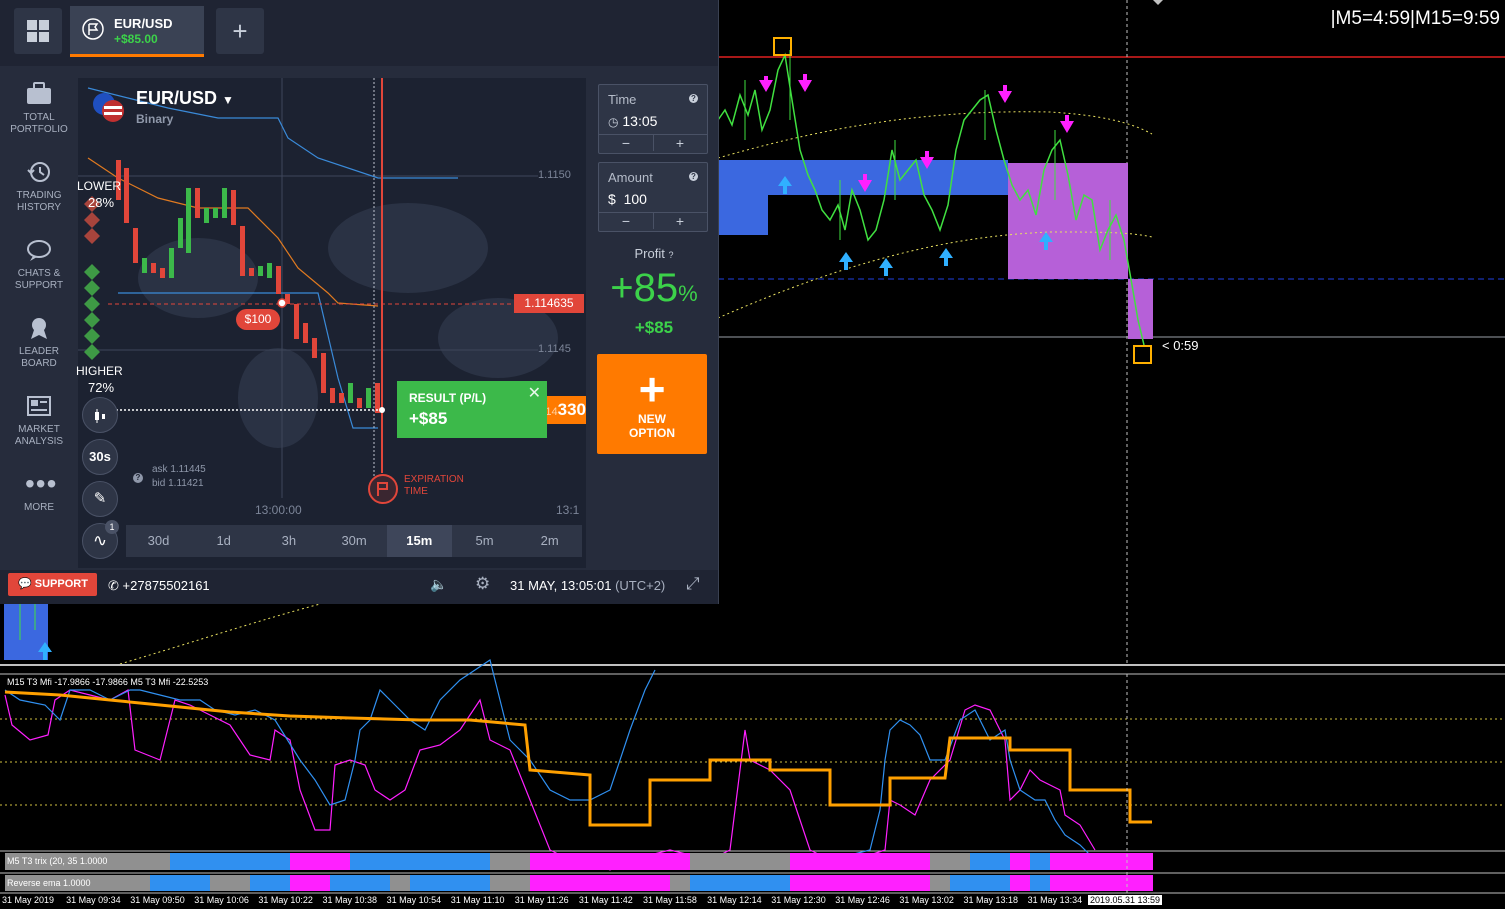 Image resolution: width=1505 pixels, height=909 pixels. What do you see at coordinates (38, 351) in the screenshot?
I see `sidebar-label: LEADER` at bounding box center [38, 351].